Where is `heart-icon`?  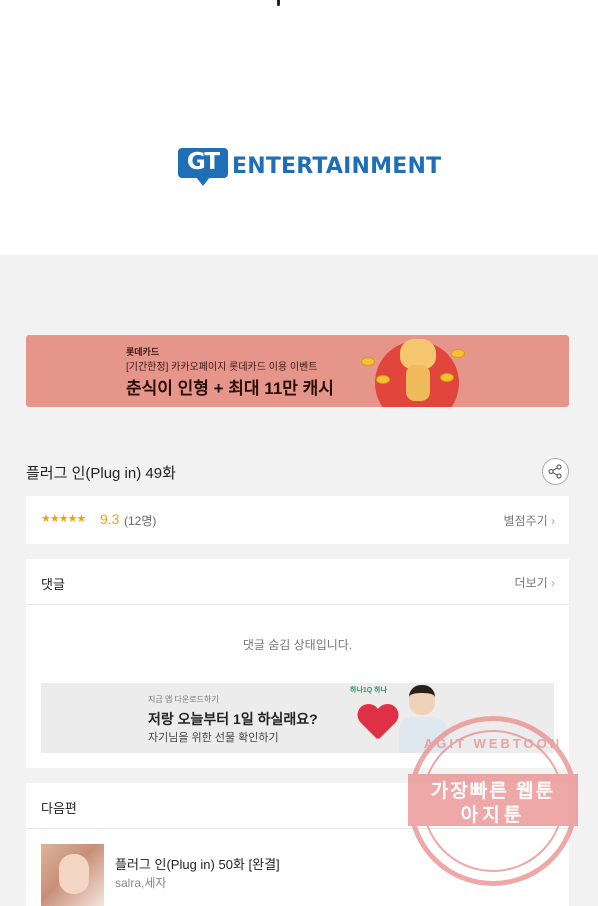
heart-icon is located at coordinates (378, 725).